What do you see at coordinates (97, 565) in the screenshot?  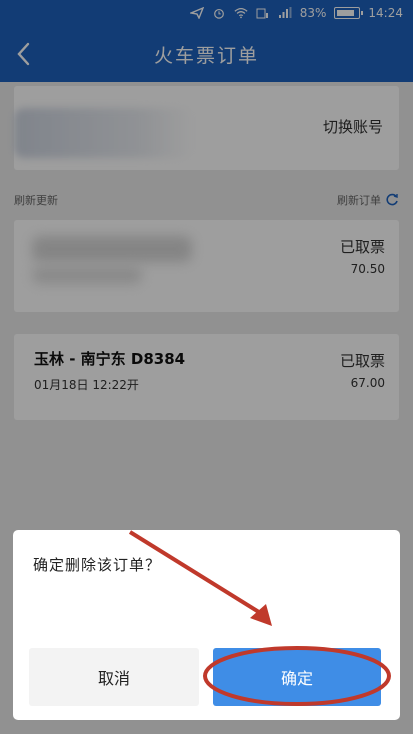 I see `dialog-message: 确定删除该订单？` at bounding box center [97, 565].